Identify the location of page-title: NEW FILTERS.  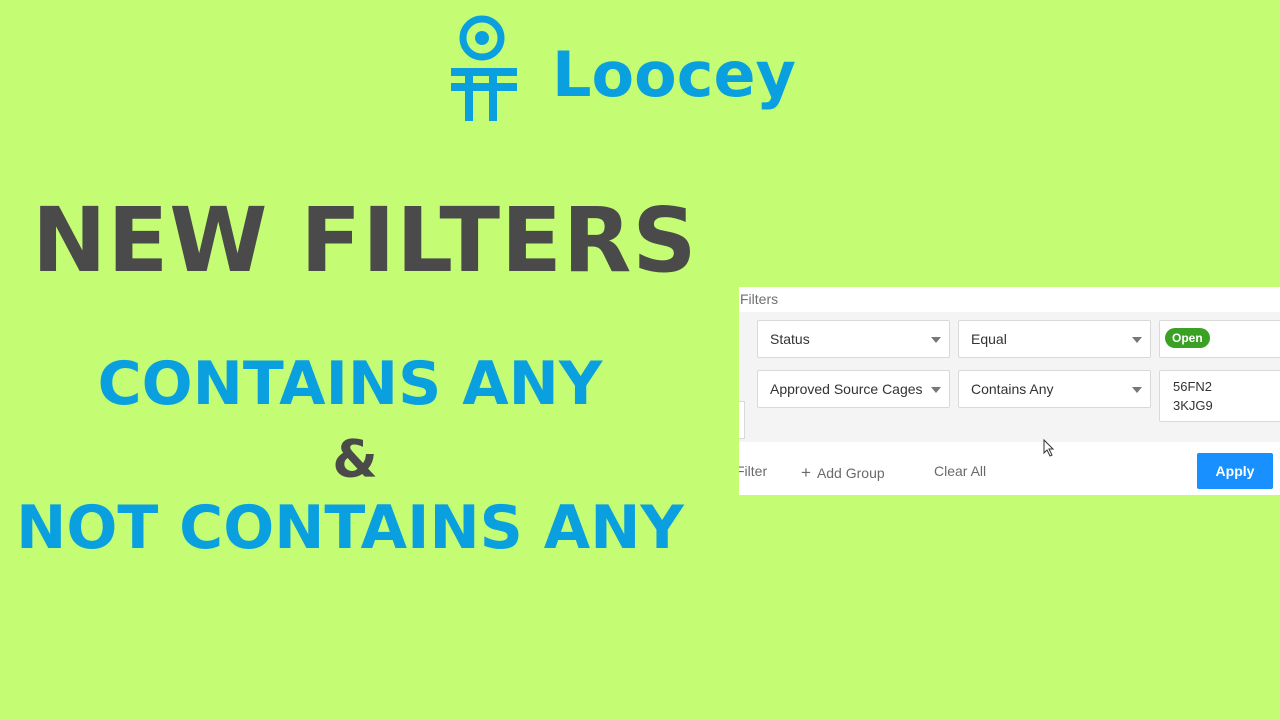
(365, 240).